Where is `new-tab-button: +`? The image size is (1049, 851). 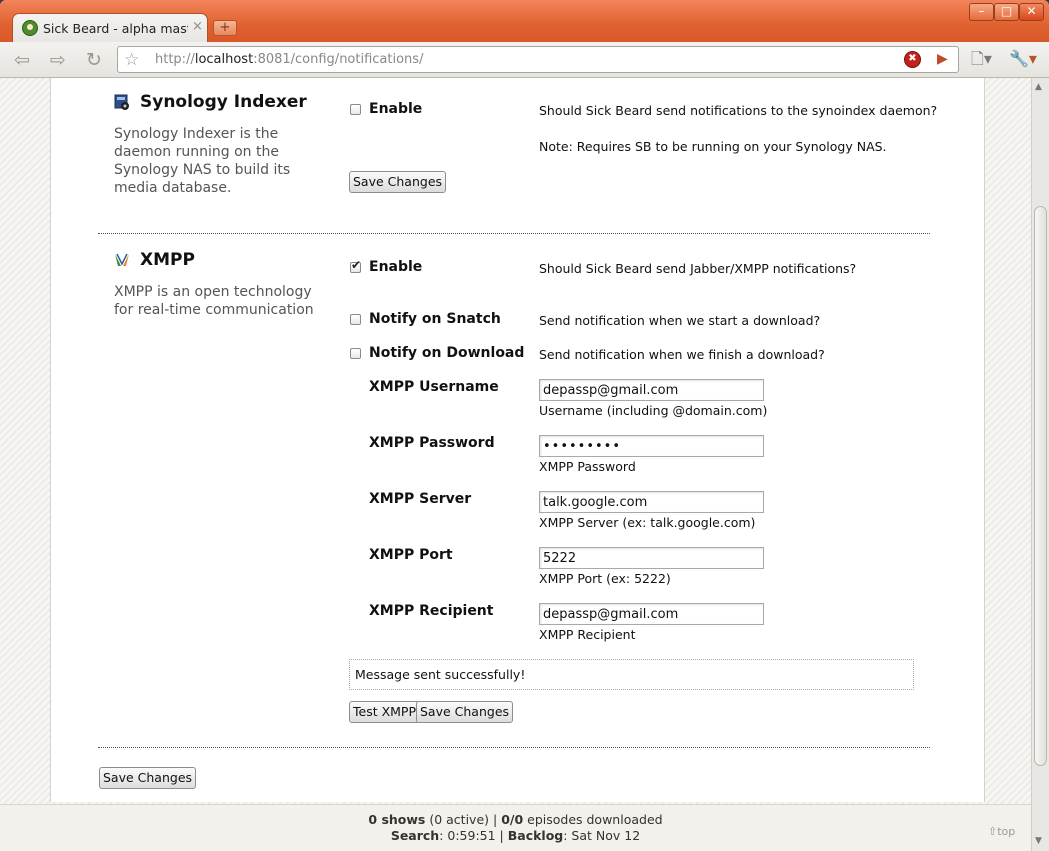 new-tab-button: + is located at coordinates (225, 28).